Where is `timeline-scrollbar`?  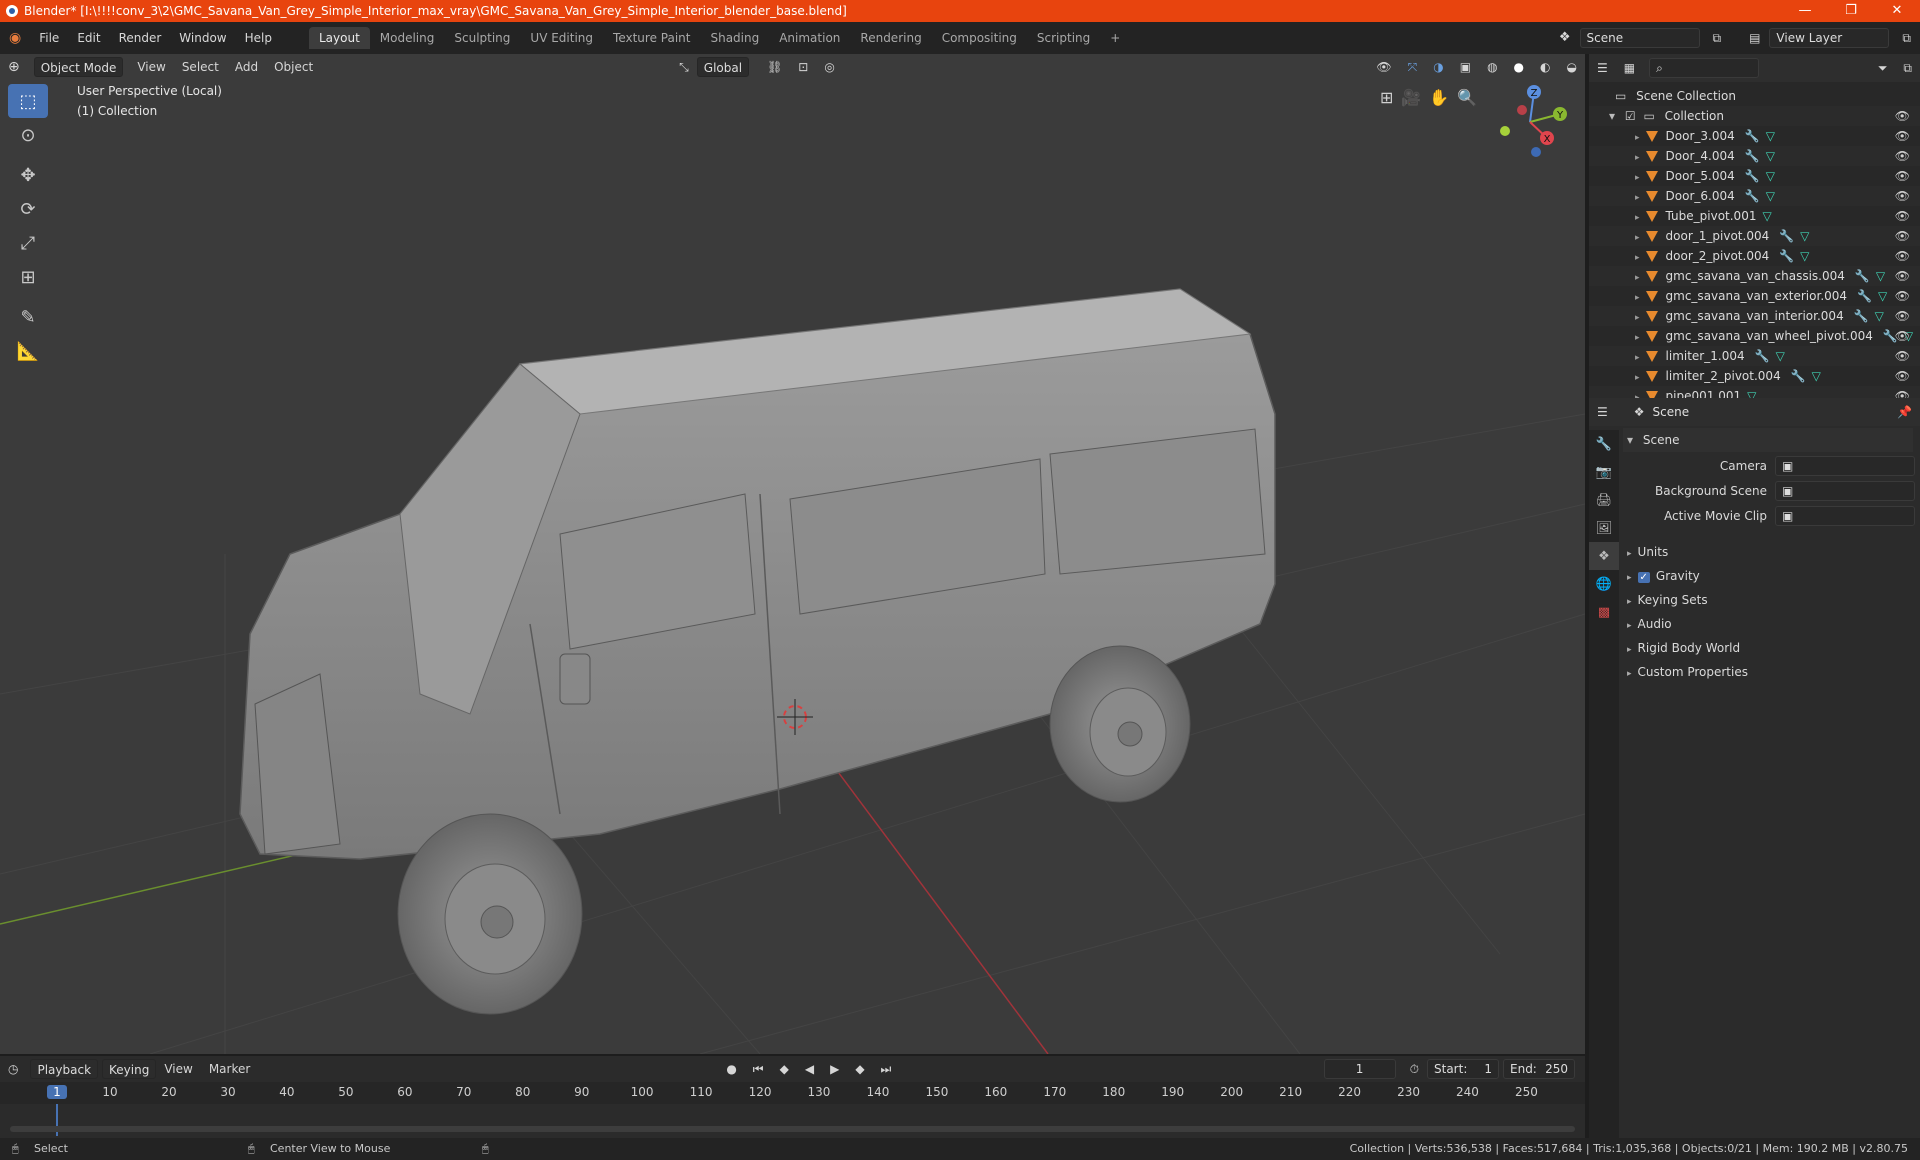
timeline-scrollbar is located at coordinates (792, 1129).